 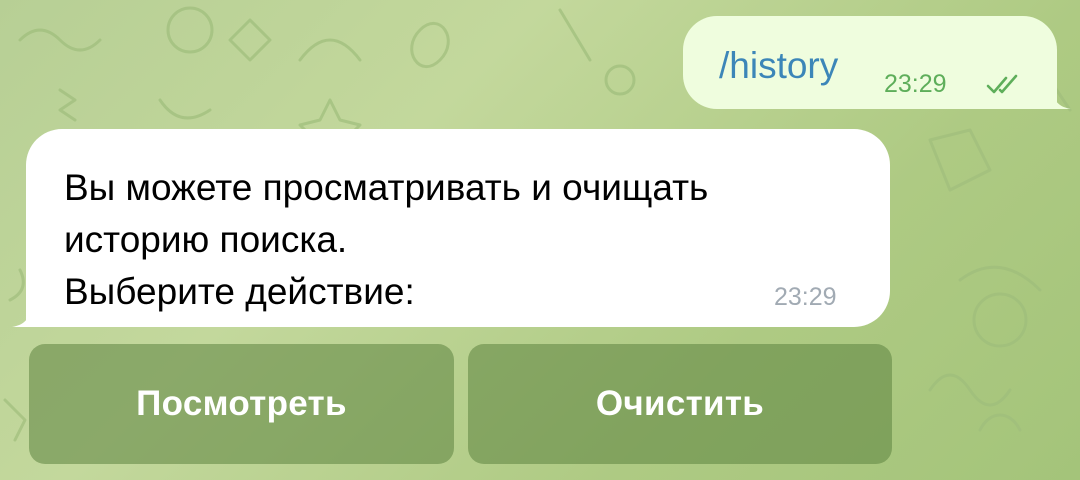 I want to click on clear-history-button-label: Очистить, so click(x=680, y=403).